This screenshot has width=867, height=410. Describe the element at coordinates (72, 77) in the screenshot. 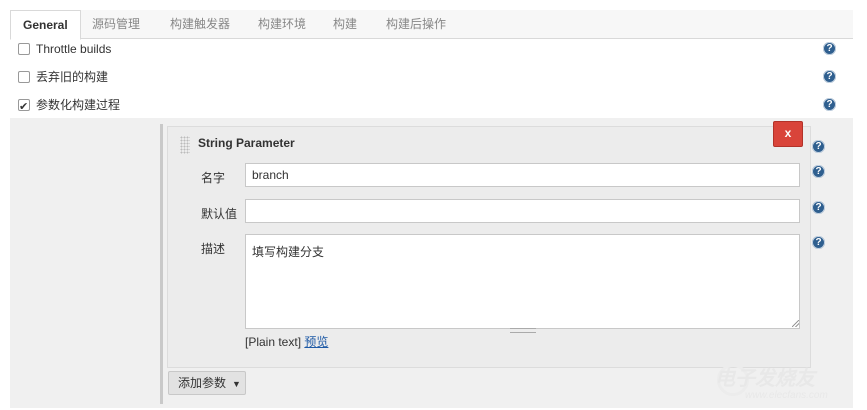

I see `discard-old-builds-label: 丢弃旧的构建` at that location.